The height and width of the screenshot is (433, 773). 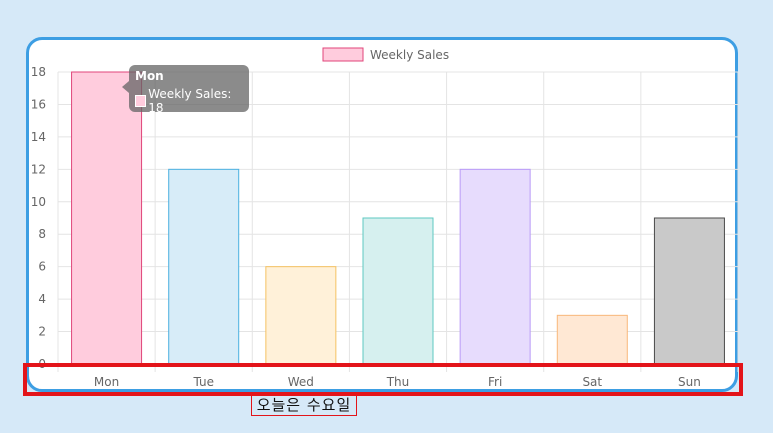 I want to click on x-tick-label: Thu, so click(x=398, y=382).